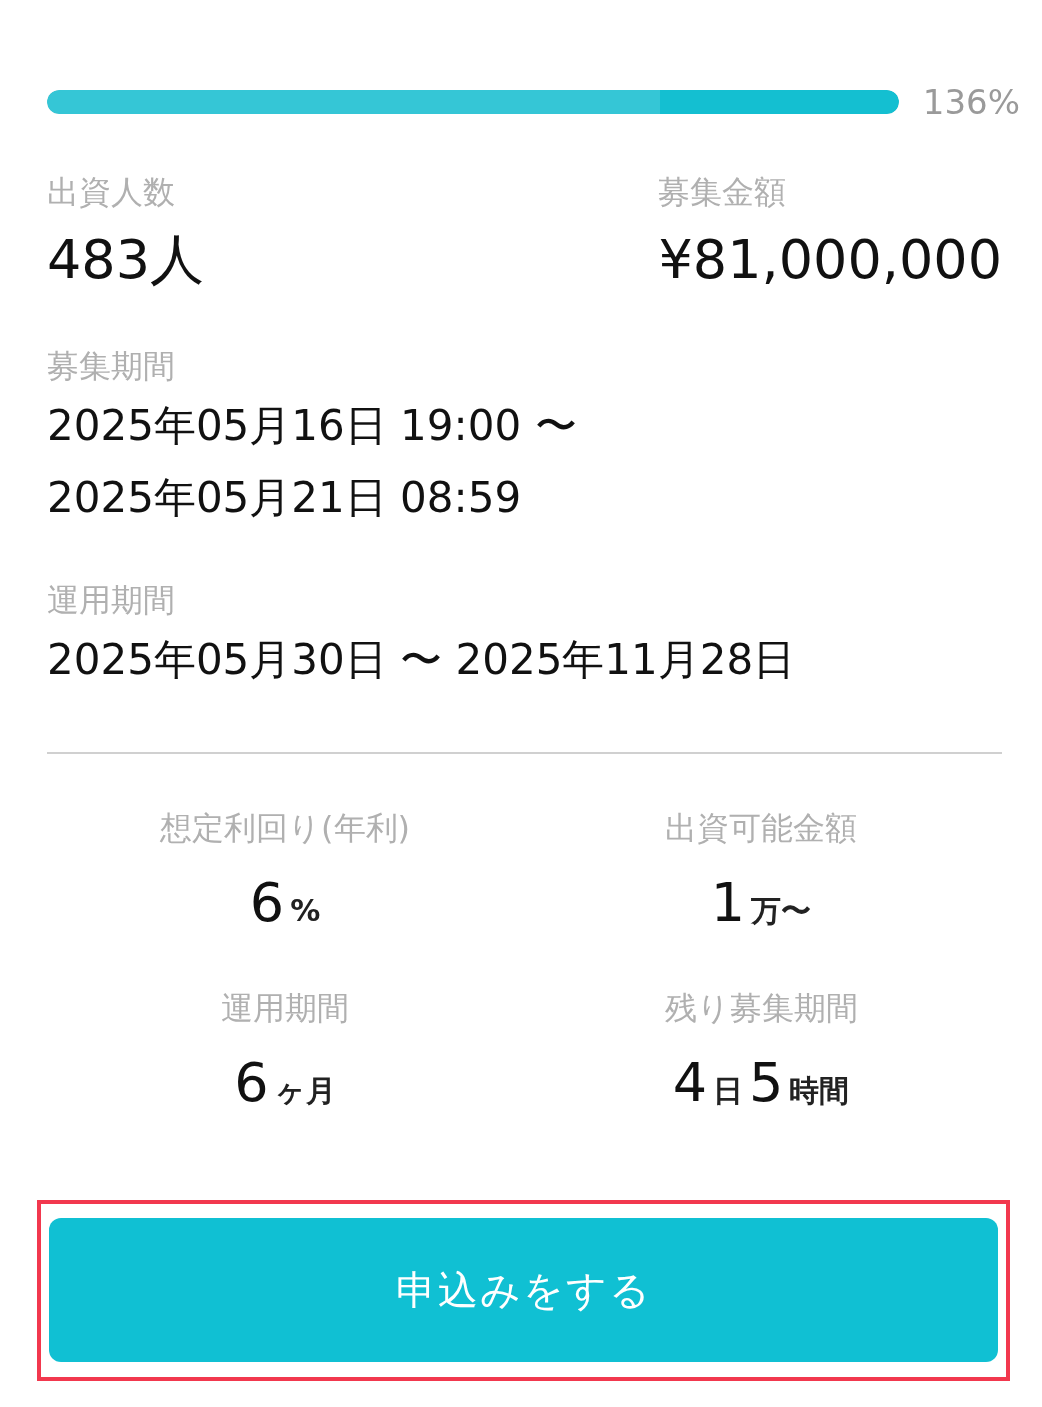  Describe the element at coordinates (111, 600) in the screenshot. I see `field-label: 運用期間` at that location.